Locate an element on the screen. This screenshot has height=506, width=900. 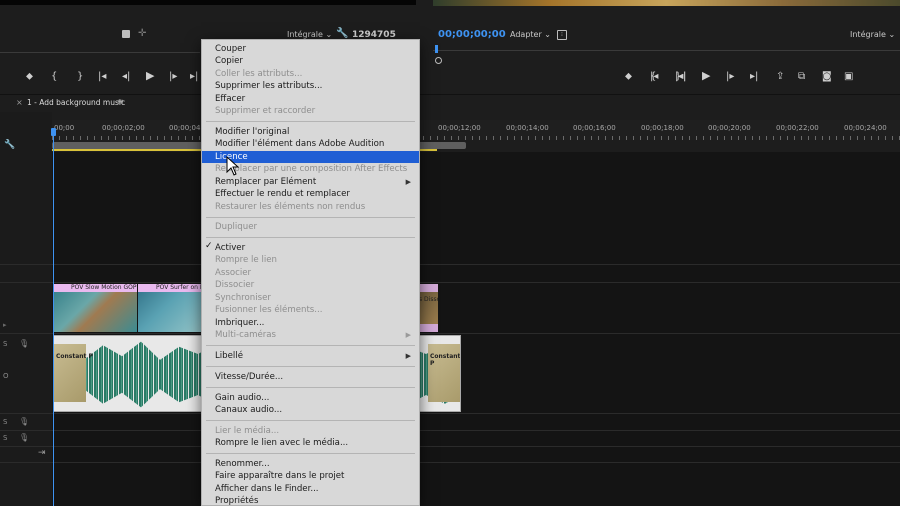
crosshair-icon: ✛ is located at coordinates (142, 34).